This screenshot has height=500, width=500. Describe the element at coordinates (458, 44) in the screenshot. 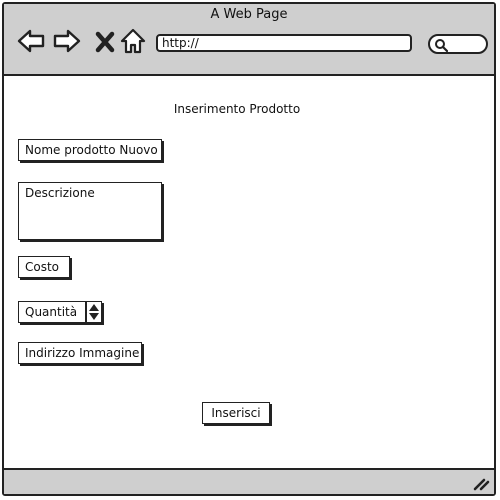

I see `search-field` at that location.